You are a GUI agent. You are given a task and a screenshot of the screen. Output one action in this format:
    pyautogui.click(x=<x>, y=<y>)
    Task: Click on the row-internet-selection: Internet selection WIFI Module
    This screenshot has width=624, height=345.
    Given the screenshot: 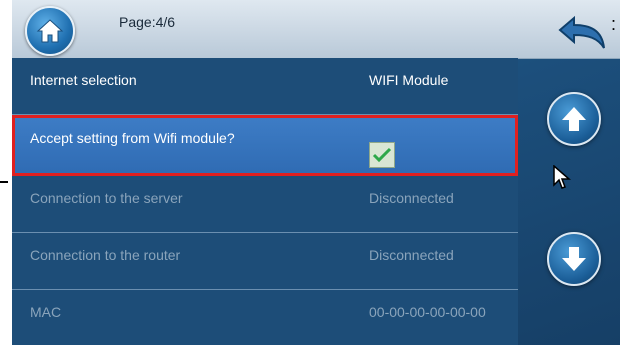 What is the action you would take?
    pyautogui.click(x=265, y=86)
    